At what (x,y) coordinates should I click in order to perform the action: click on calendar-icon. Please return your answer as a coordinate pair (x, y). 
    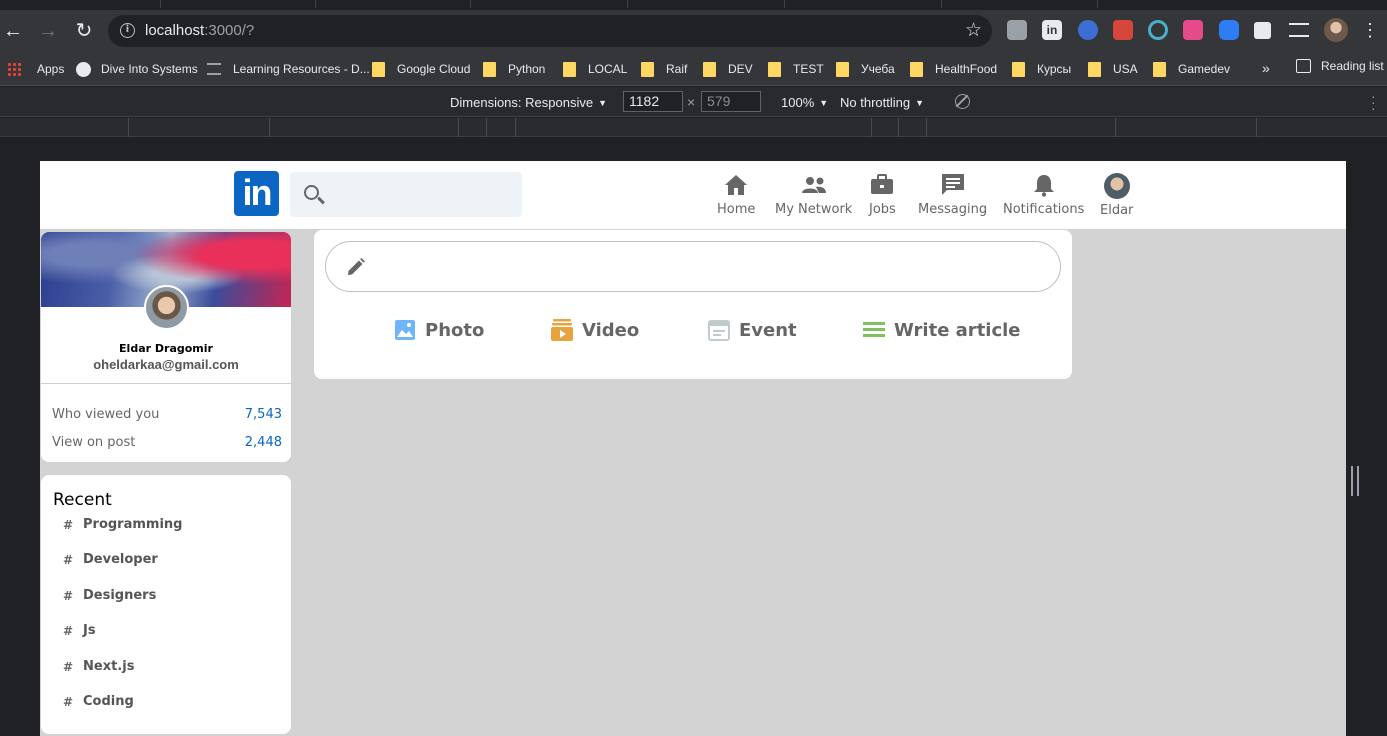
    Looking at the image, I should click on (719, 330).